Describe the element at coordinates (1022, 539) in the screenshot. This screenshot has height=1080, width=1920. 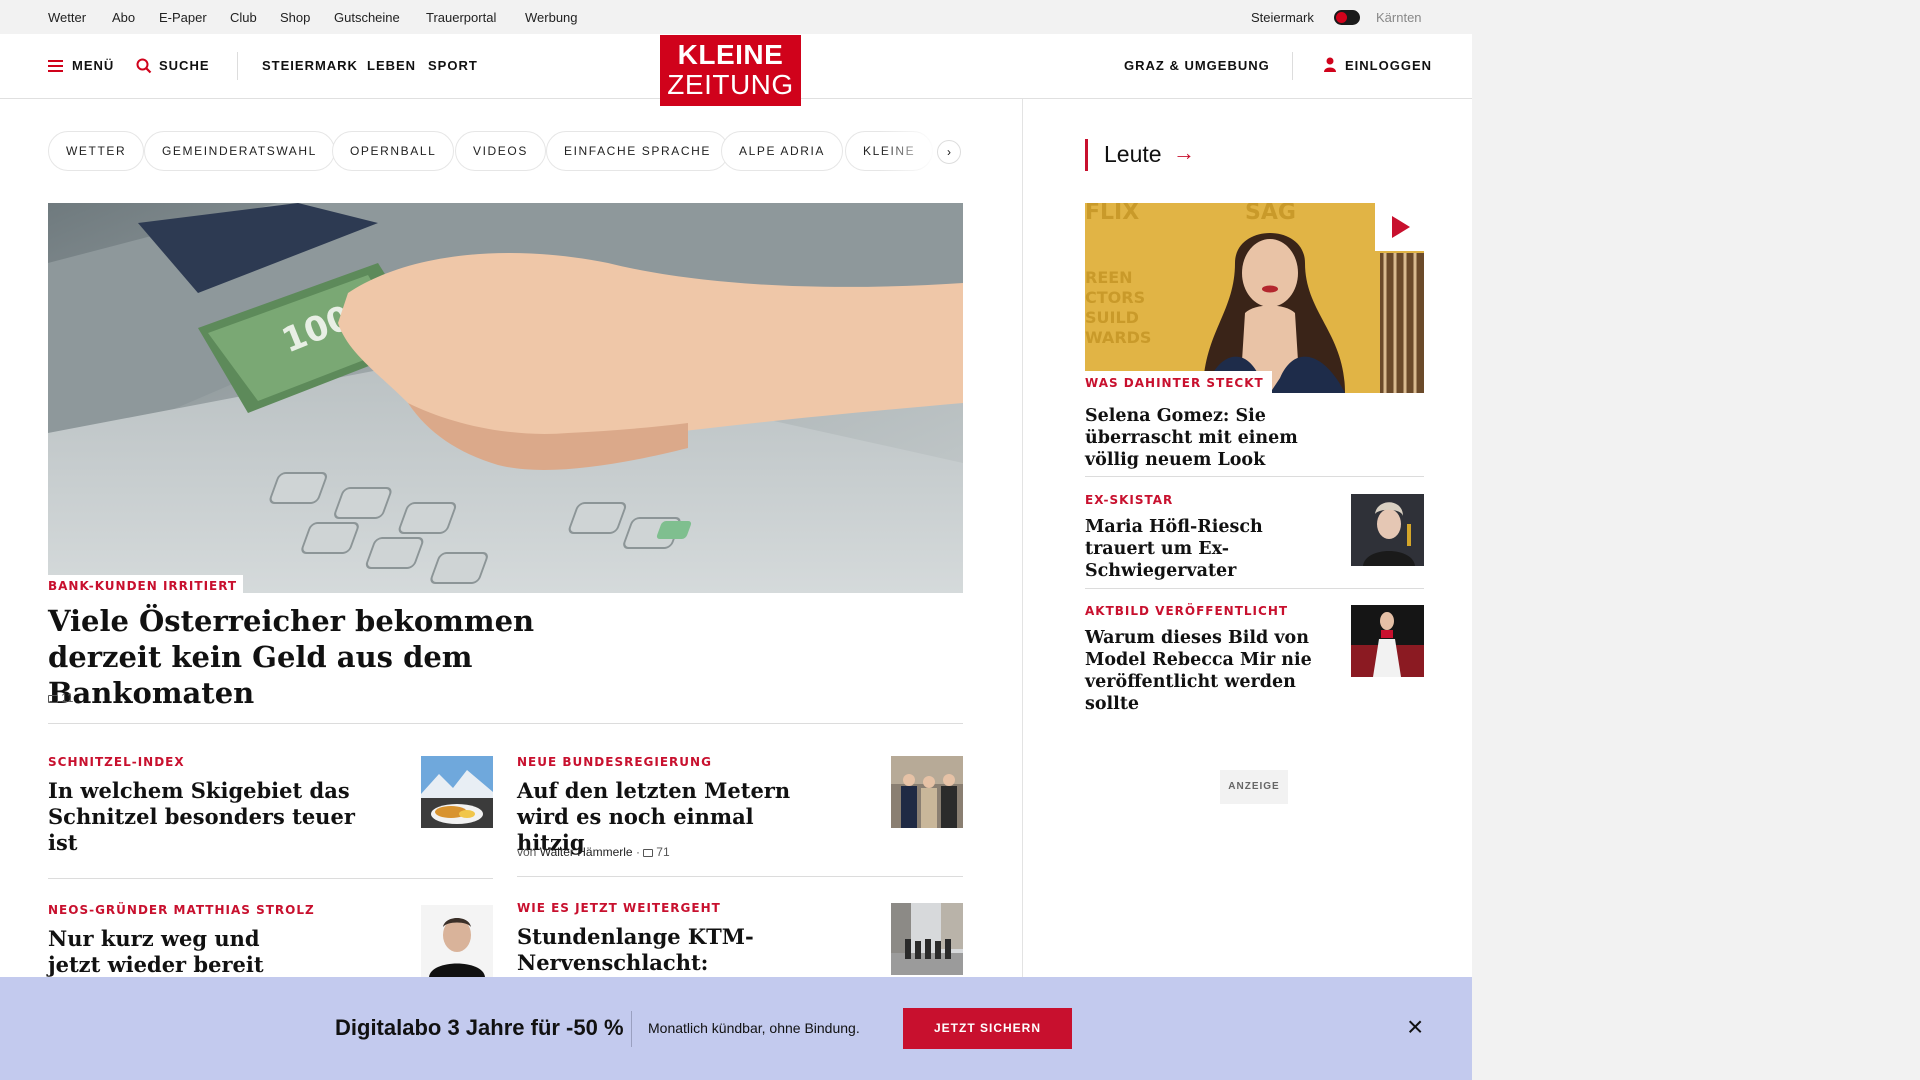
I see `column-divider` at that location.